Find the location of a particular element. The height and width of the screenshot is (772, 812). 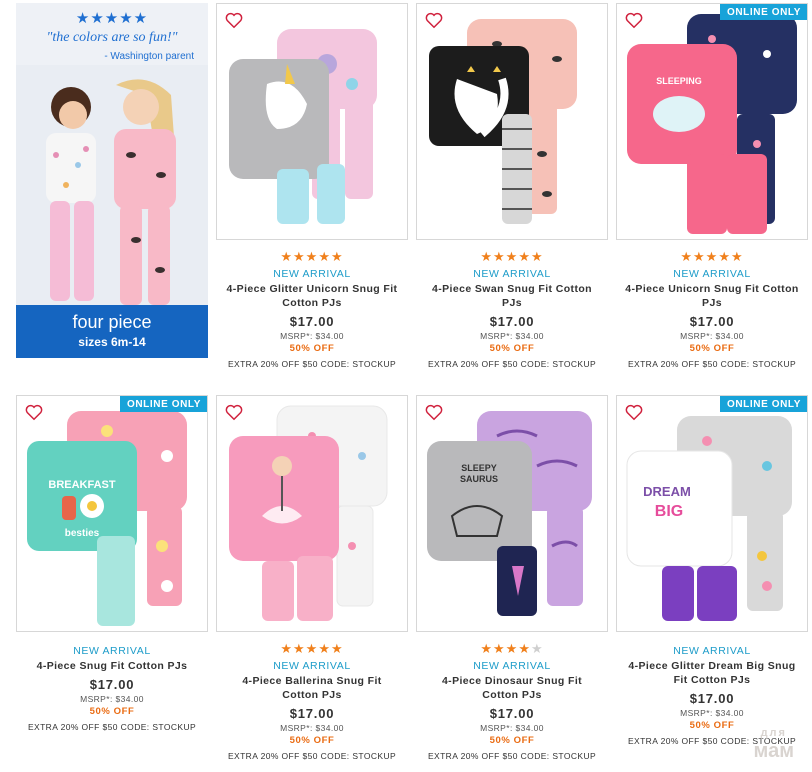

product-photo: SLEEPY SAURUS is located at coordinates (509, 513).